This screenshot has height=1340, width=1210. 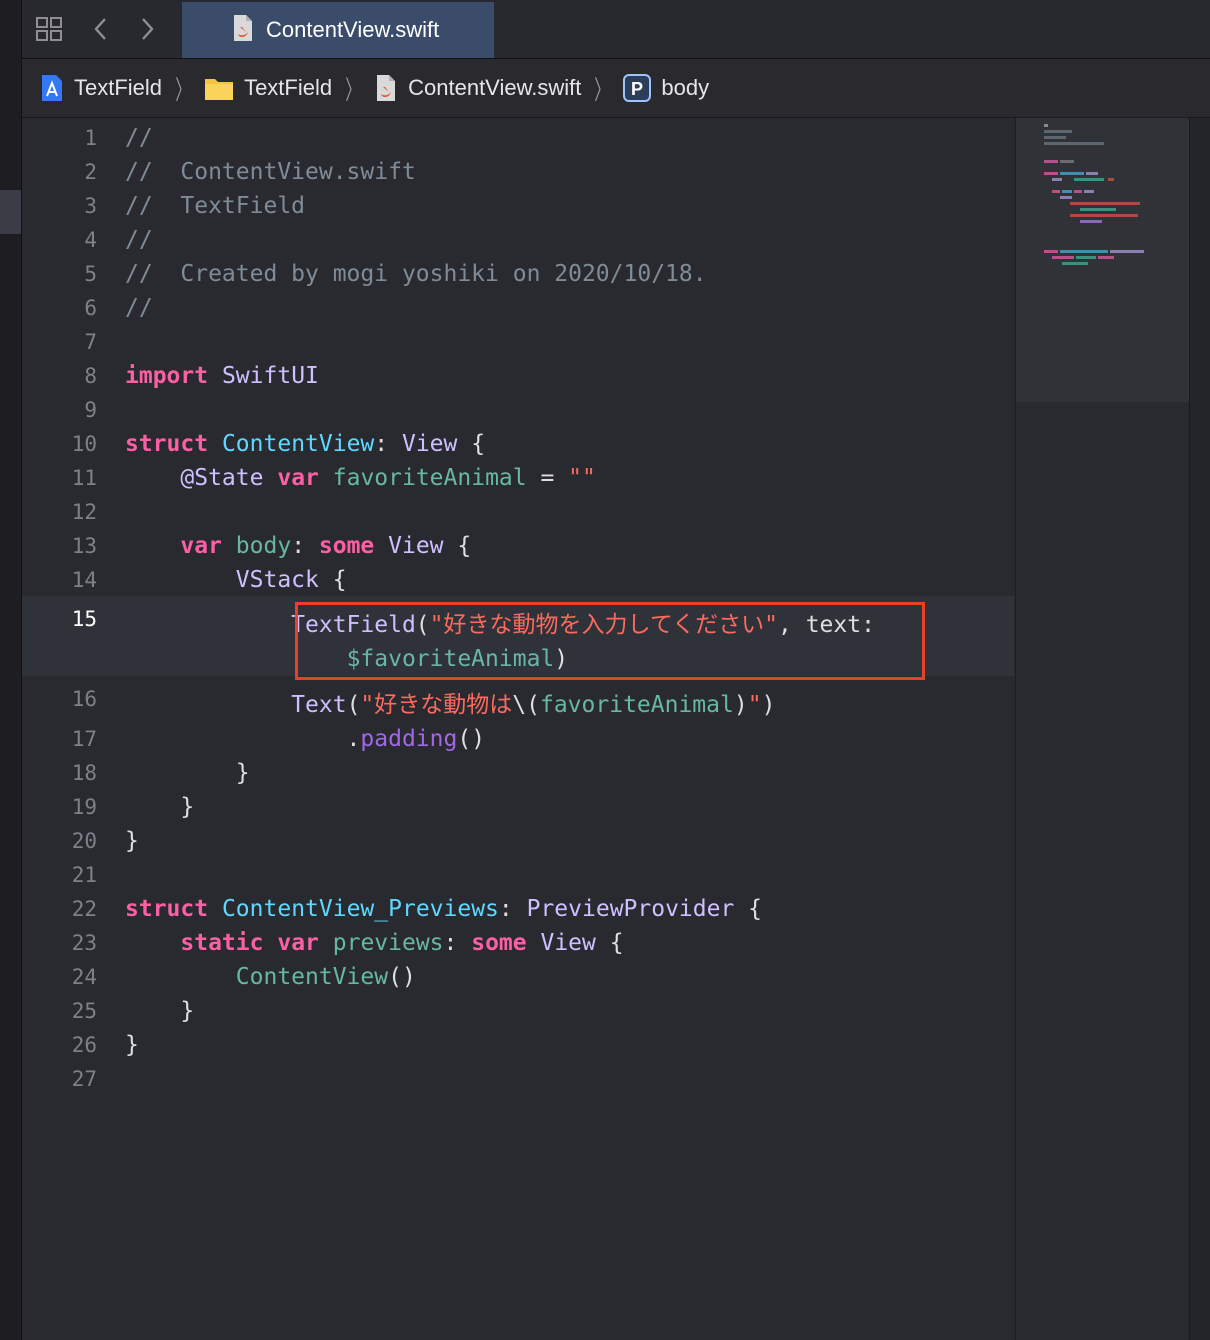 I want to click on tab-label: ContentView.swift, so click(x=353, y=29).